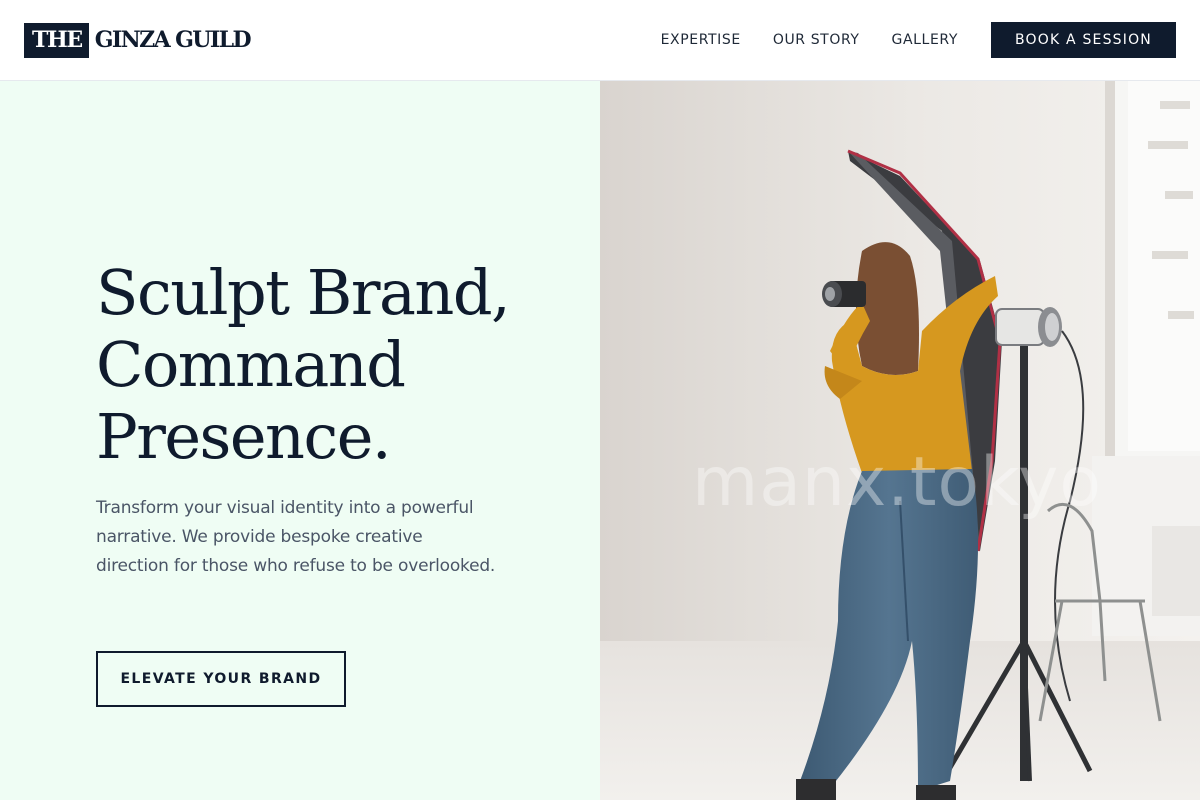 This screenshot has width=1200, height=800. I want to click on headline-line-1: Sculpt Brand,, so click(303, 292).